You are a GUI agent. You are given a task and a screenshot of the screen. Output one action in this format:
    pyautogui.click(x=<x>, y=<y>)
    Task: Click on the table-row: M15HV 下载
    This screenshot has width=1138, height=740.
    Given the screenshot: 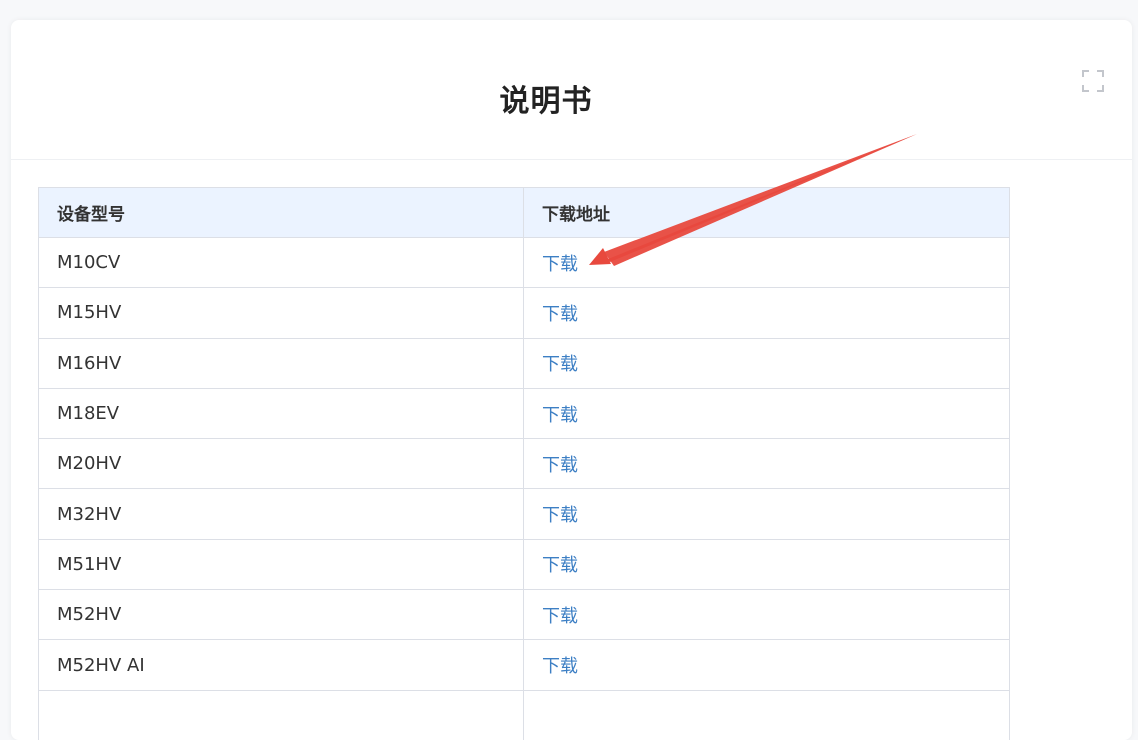 What is the action you would take?
    pyautogui.click(x=524, y=313)
    